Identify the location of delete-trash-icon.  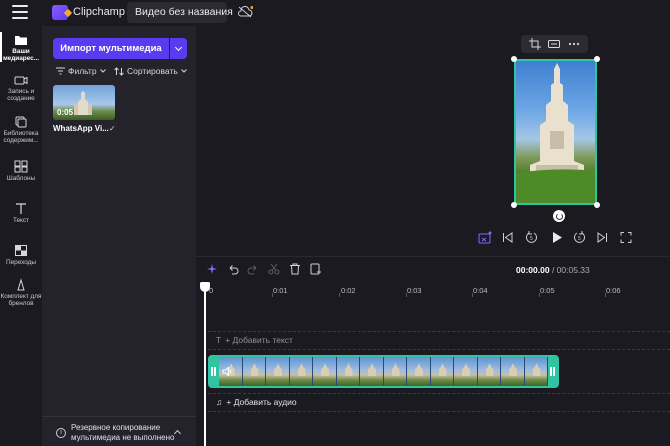
(295, 269).